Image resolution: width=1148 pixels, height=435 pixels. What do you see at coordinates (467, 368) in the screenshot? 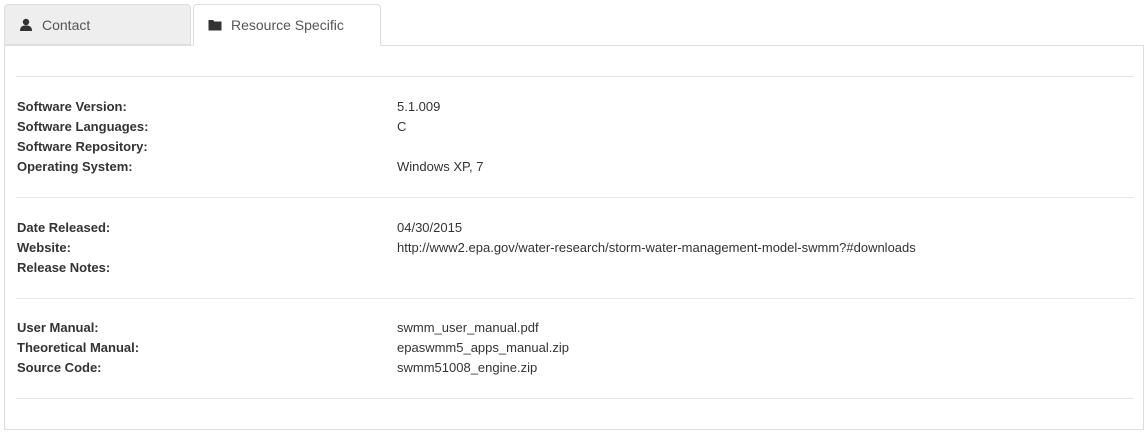
I see `source-code-link: swmm51008_engine.zip` at bounding box center [467, 368].